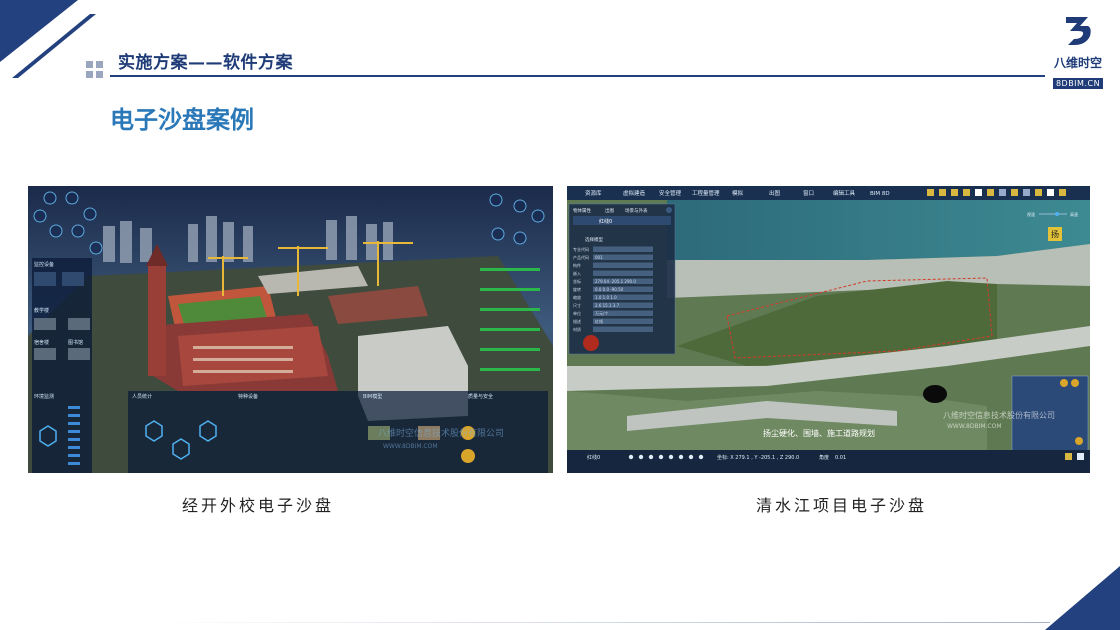 This screenshot has height=630, width=1120. I want to click on field-label: 产品代码, so click(581, 257).